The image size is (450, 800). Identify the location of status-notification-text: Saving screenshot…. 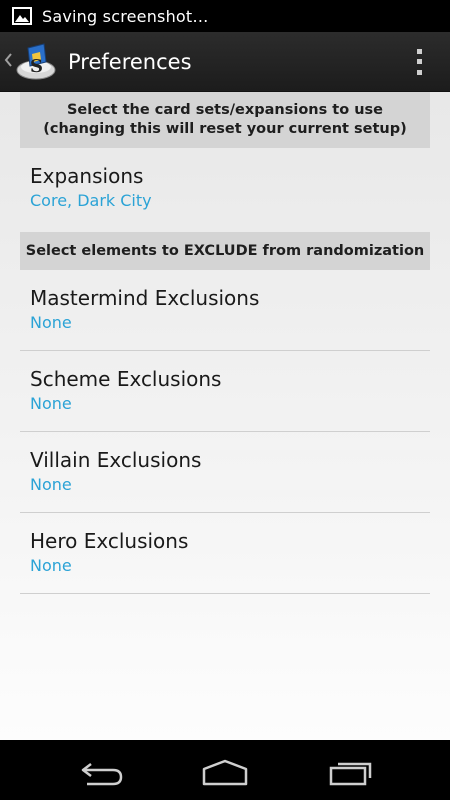
(125, 16).